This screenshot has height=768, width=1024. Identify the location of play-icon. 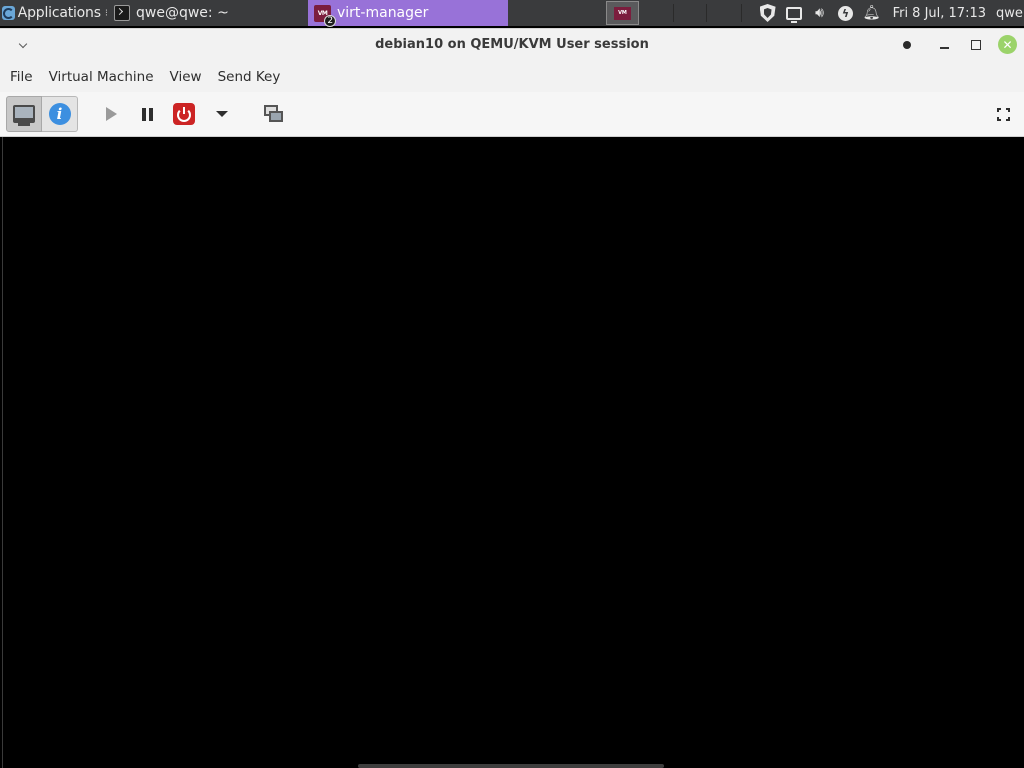
(111, 114).